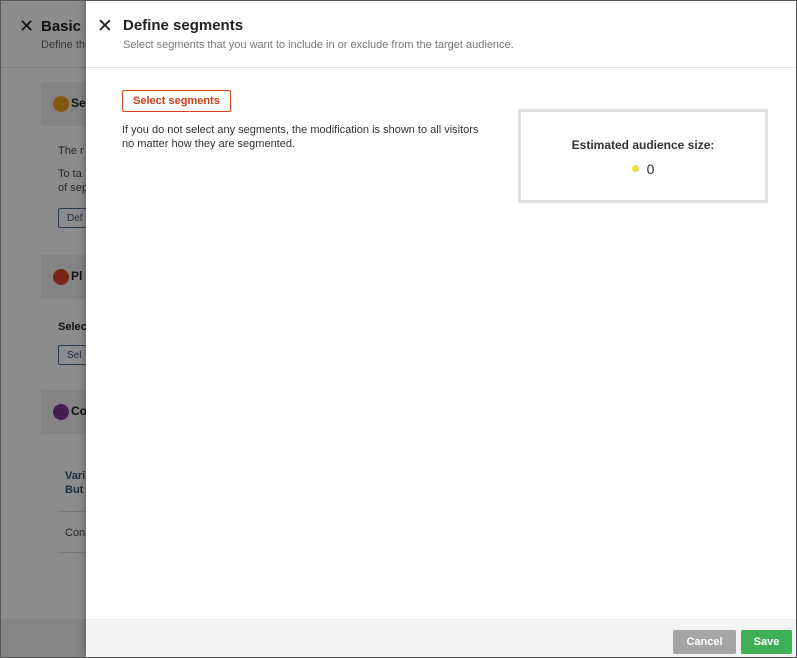 The width and height of the screenshot is (797, 658). What do you see at coordinates (766, 642) in the screenshot?
I see `save-button: Save` at bounding box center [766, 642].